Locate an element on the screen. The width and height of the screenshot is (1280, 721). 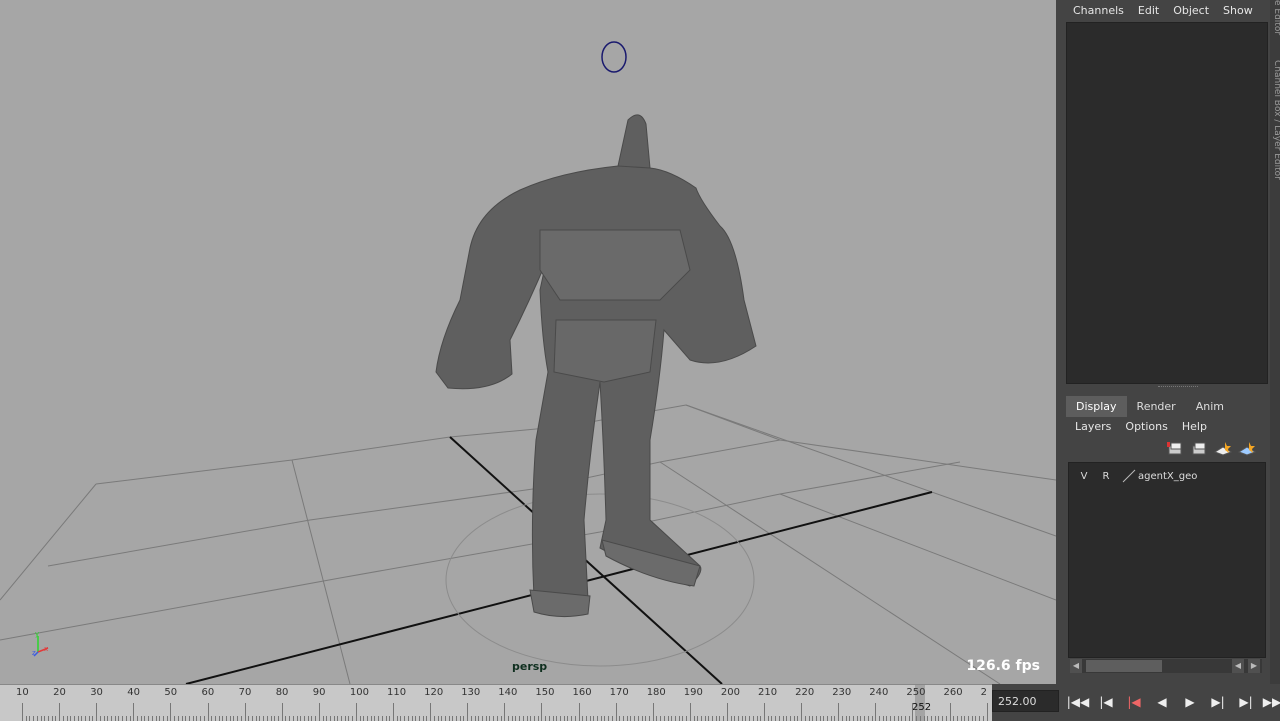
layer-color-swatch-icon is located at coordinates (1129, 476).